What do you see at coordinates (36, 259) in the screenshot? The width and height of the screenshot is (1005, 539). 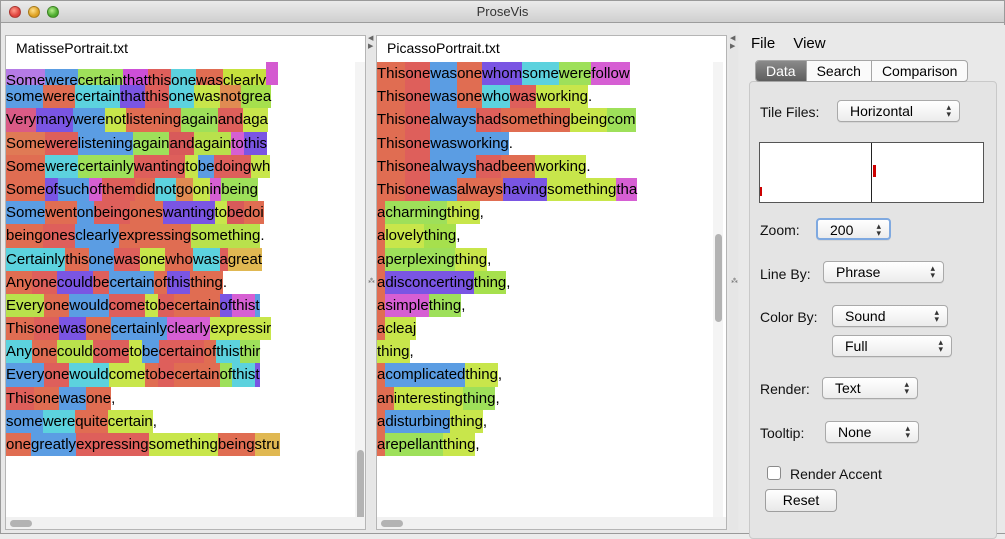 I see `word-token: Certainly` at bounding box center [36, 259].